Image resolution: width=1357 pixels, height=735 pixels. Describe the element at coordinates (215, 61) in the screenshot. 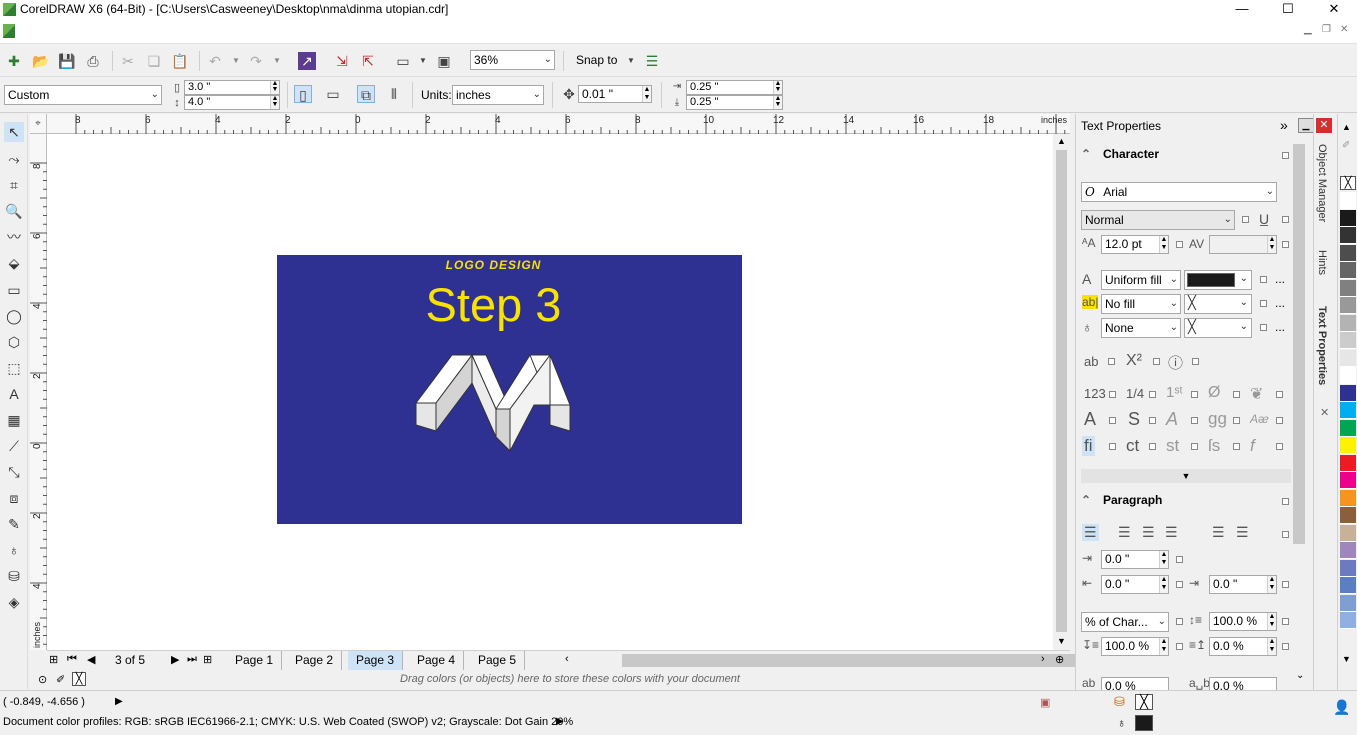

I see `undo-icon: ↶` at that location.